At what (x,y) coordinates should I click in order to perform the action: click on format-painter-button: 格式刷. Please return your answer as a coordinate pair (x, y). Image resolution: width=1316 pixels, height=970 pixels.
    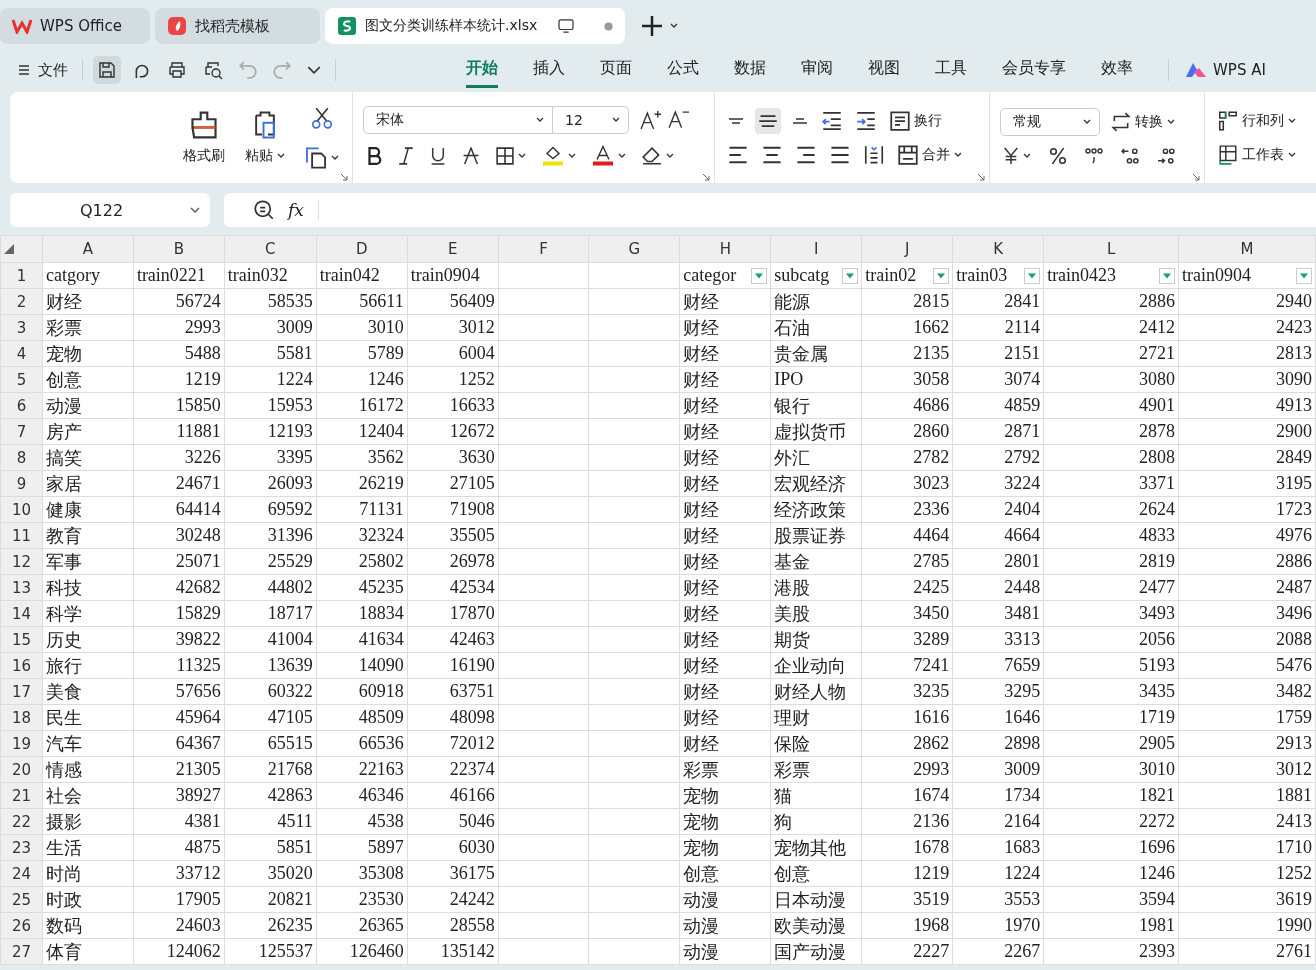
    Looking at the image, I should click on (204, 137).